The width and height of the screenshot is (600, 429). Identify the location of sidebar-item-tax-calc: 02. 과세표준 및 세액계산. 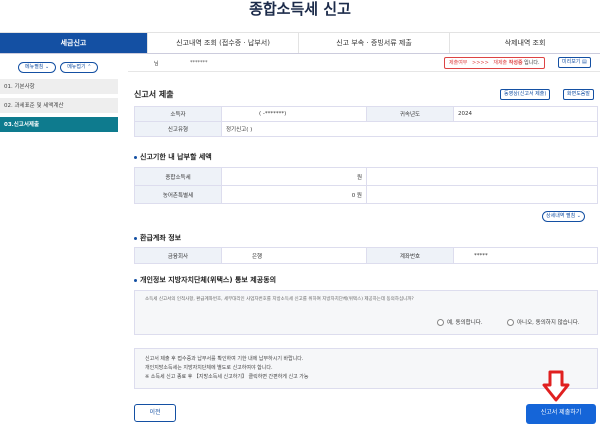
(59, 106).